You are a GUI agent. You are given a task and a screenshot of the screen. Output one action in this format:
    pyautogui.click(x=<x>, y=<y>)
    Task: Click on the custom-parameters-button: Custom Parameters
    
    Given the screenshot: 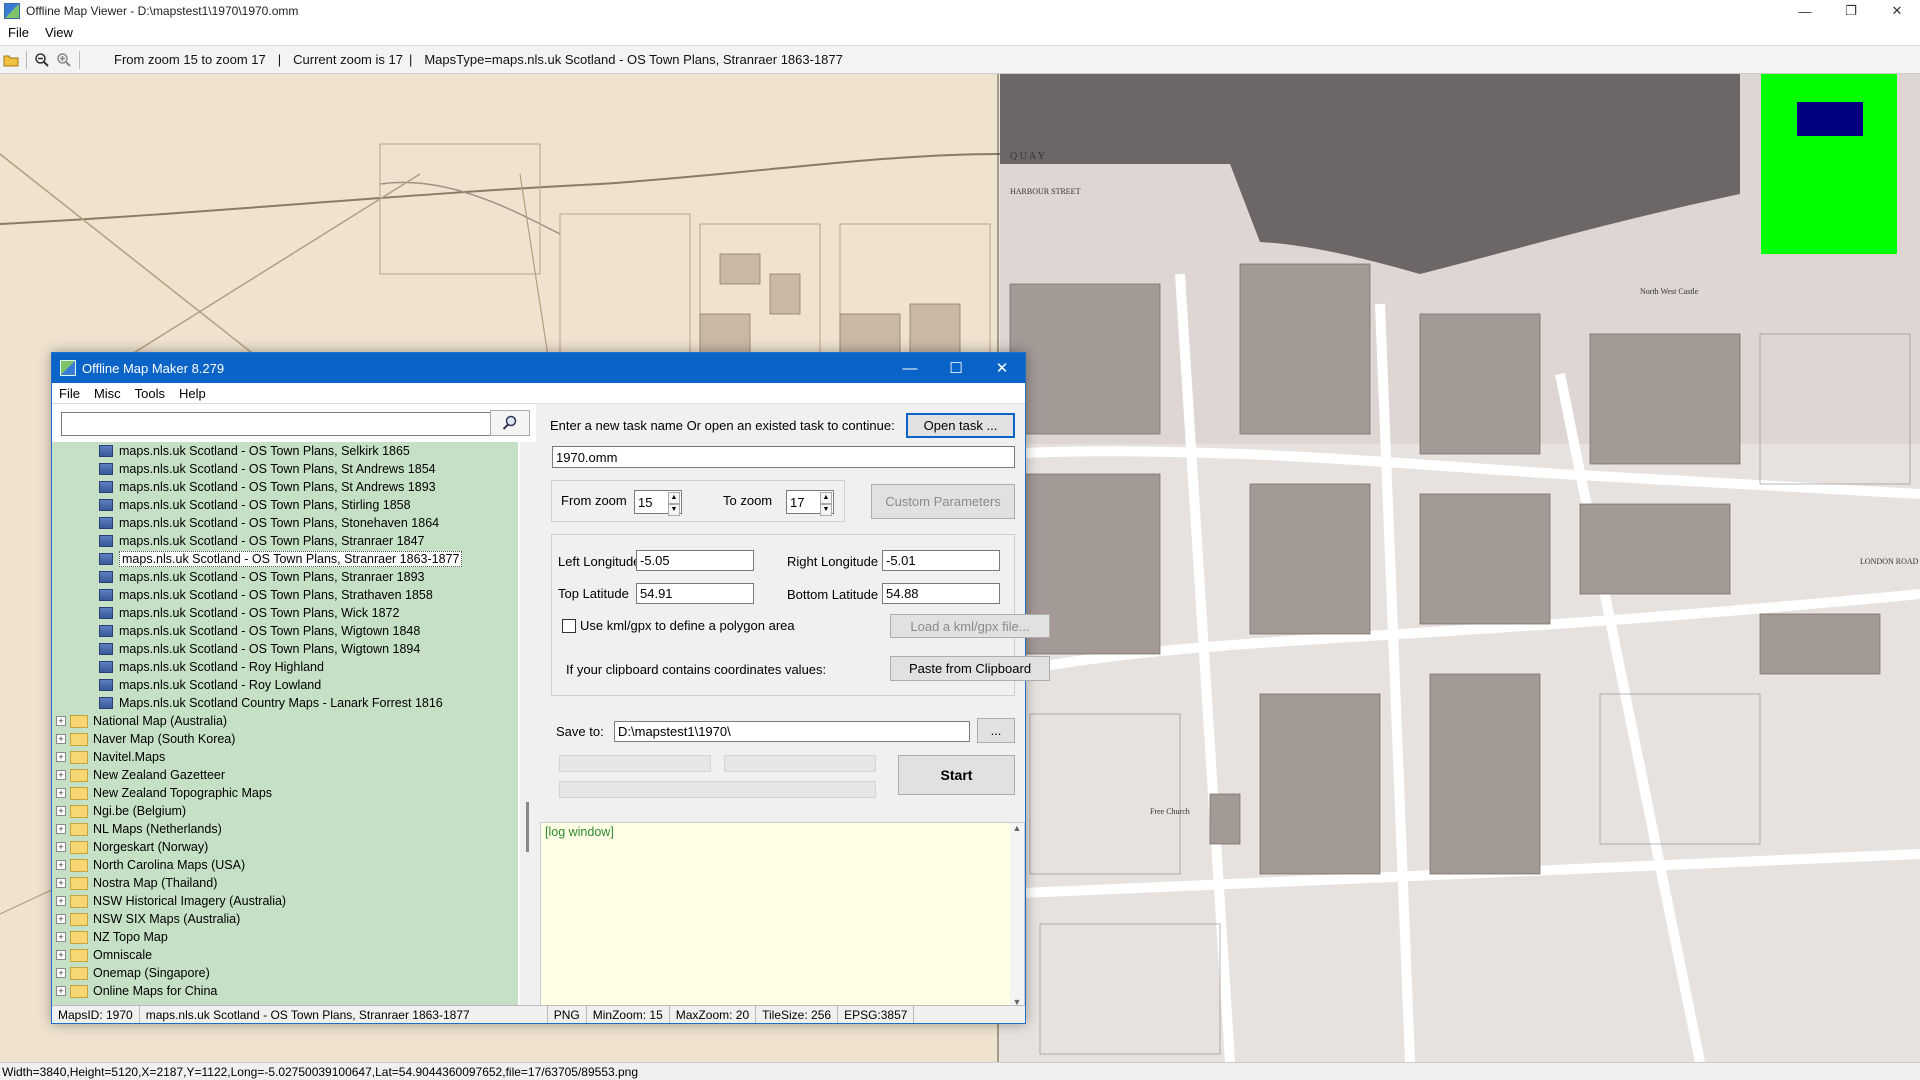 What is the action you would take?
    pyautogui.click(x=943, y=501)
    